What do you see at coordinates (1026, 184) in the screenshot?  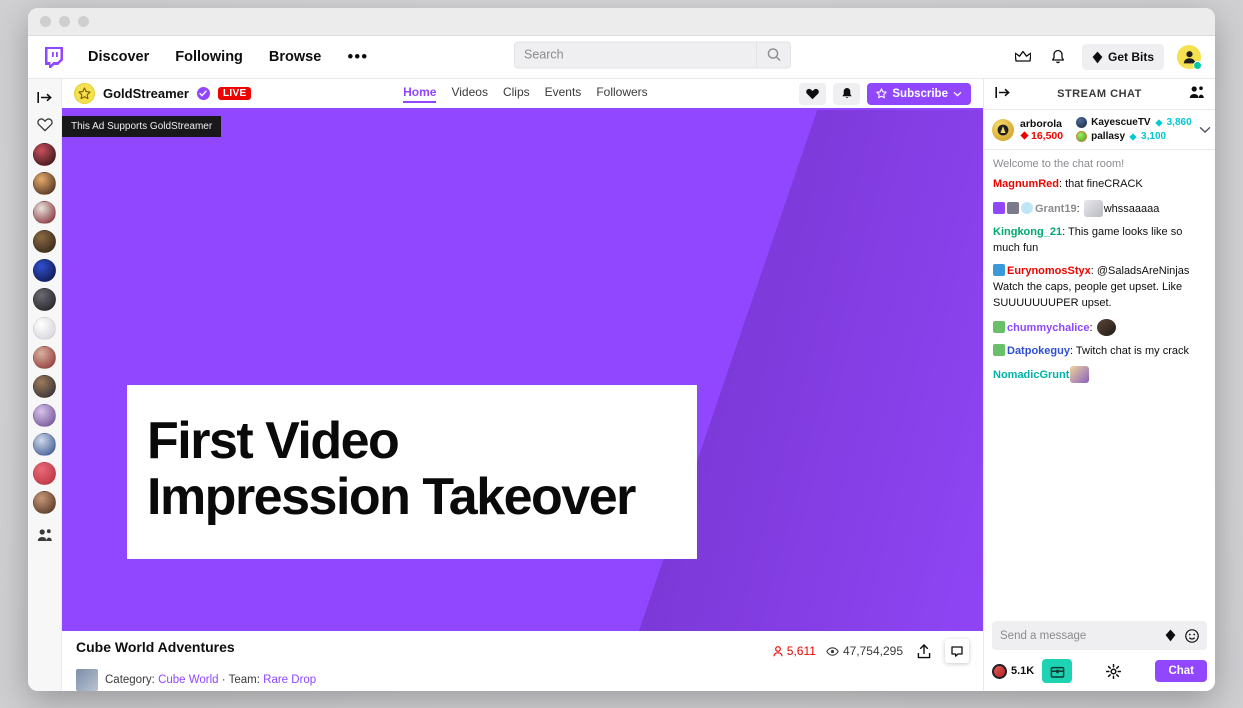 I see `chat-username: MagnumRed` at bounding box center [1026, 184].